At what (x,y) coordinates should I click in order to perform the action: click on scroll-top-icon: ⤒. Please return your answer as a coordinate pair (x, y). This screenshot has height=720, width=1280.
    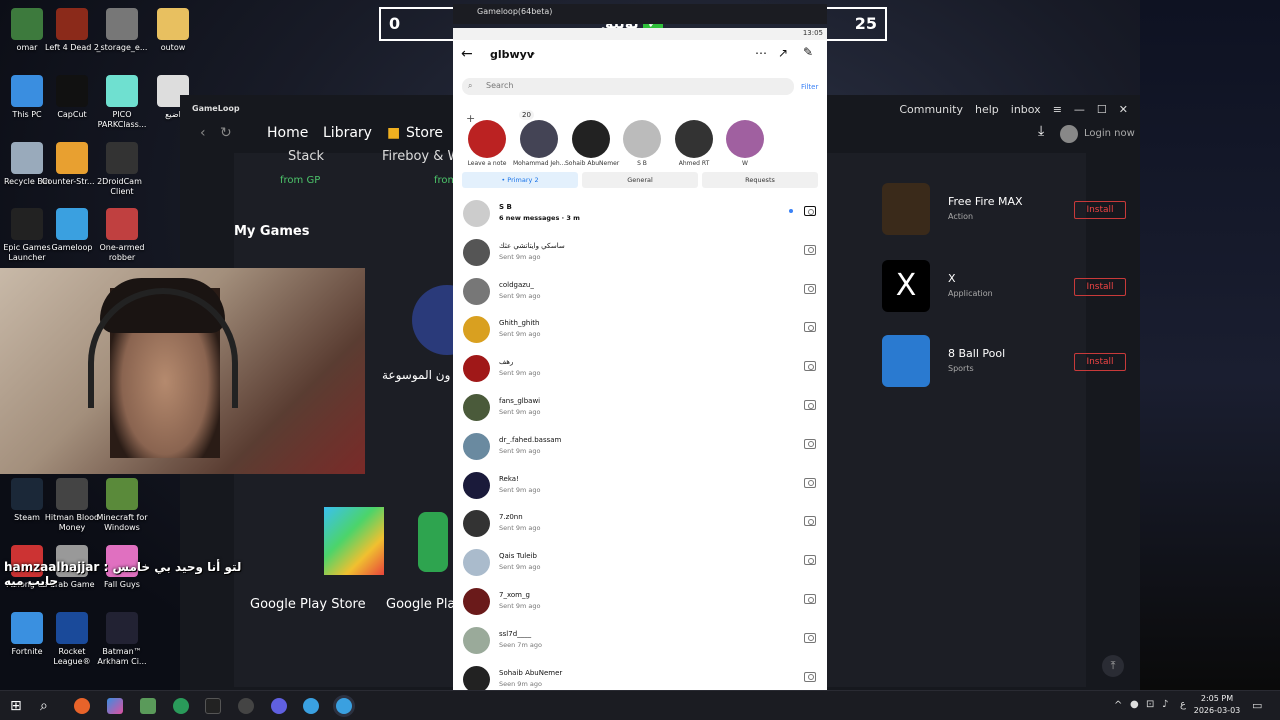
    Looking at the image, I should click on (1113, 666).